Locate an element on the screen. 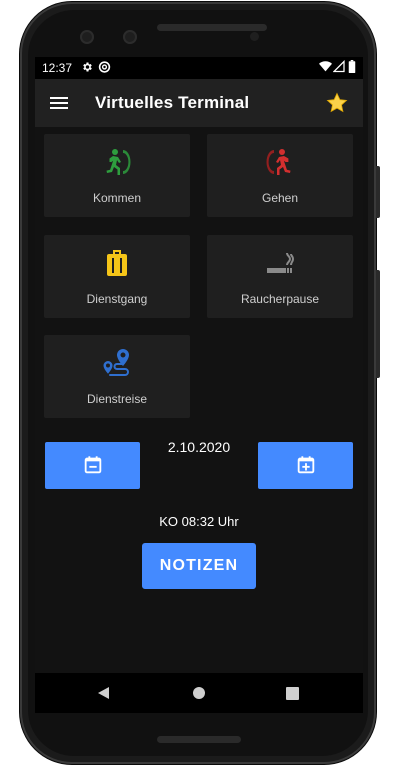 This screenshot has height=767, width=400. dienstgang-label: Dienstgang is located at coordinates (117, 299).